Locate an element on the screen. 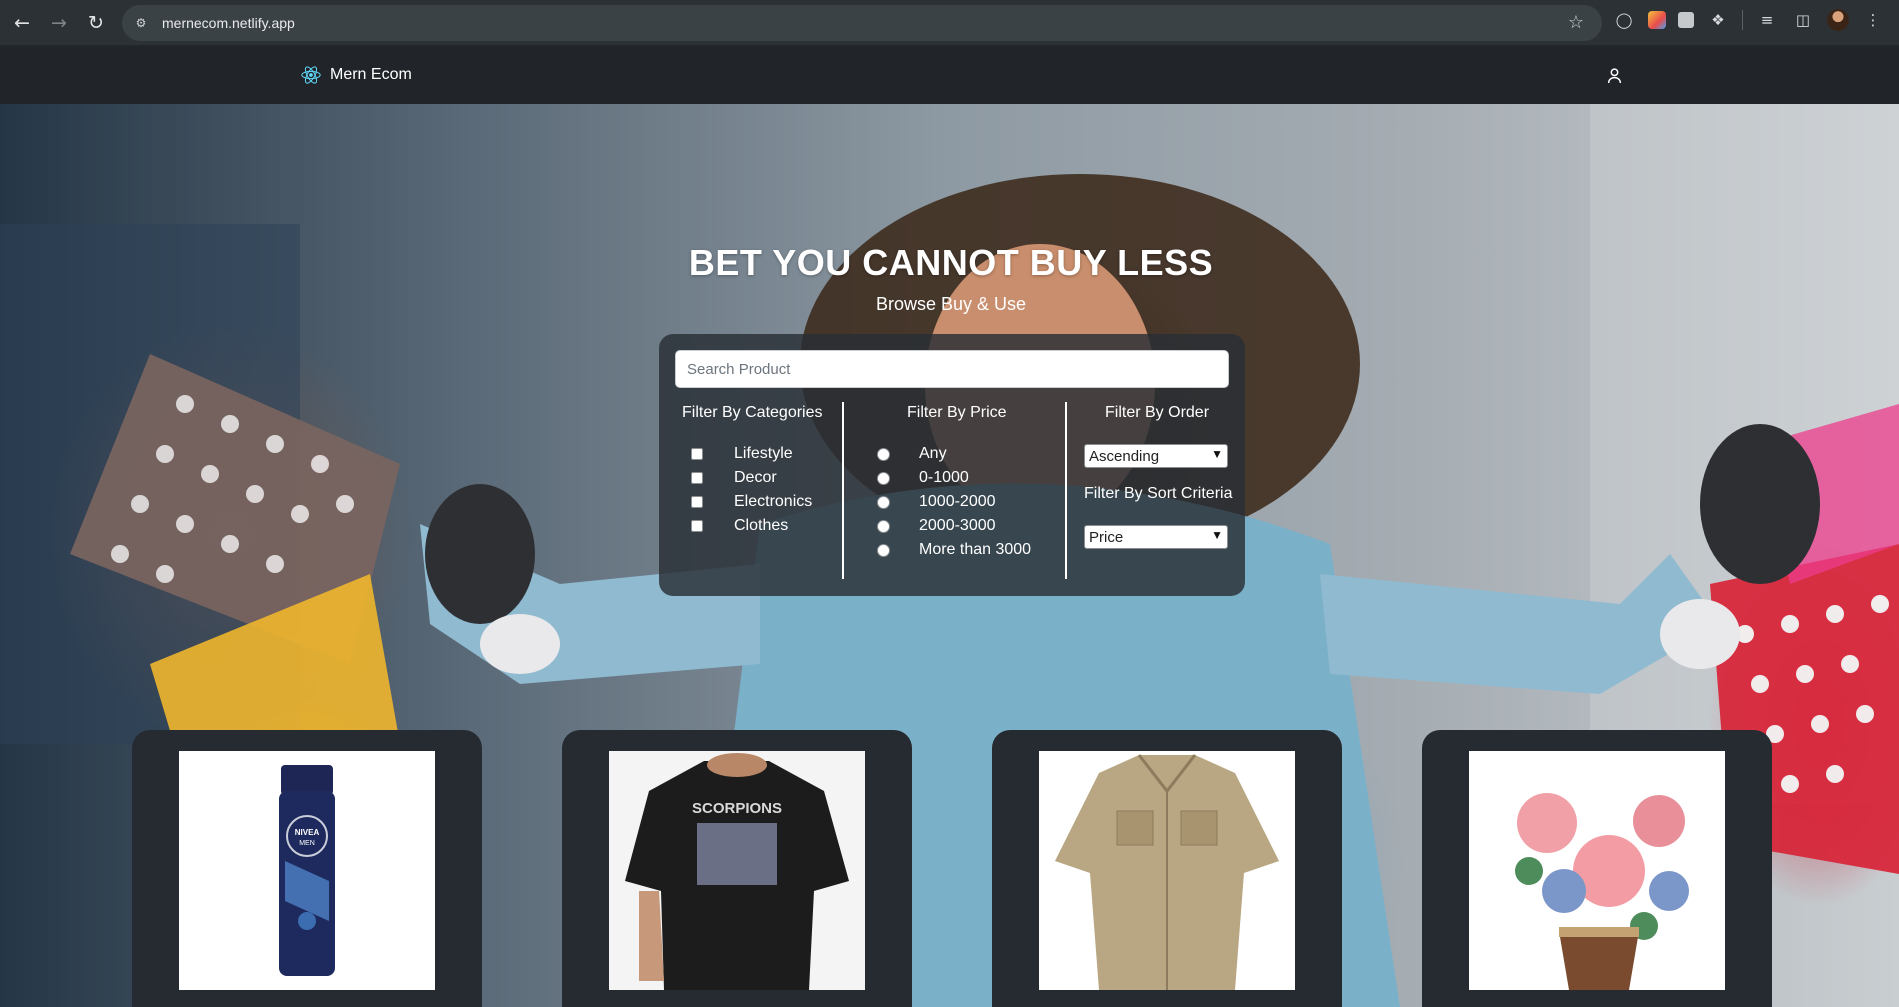 This screenshot has width=1899, height=1007. category-label: Electronics is located at coordinates (773, 501).